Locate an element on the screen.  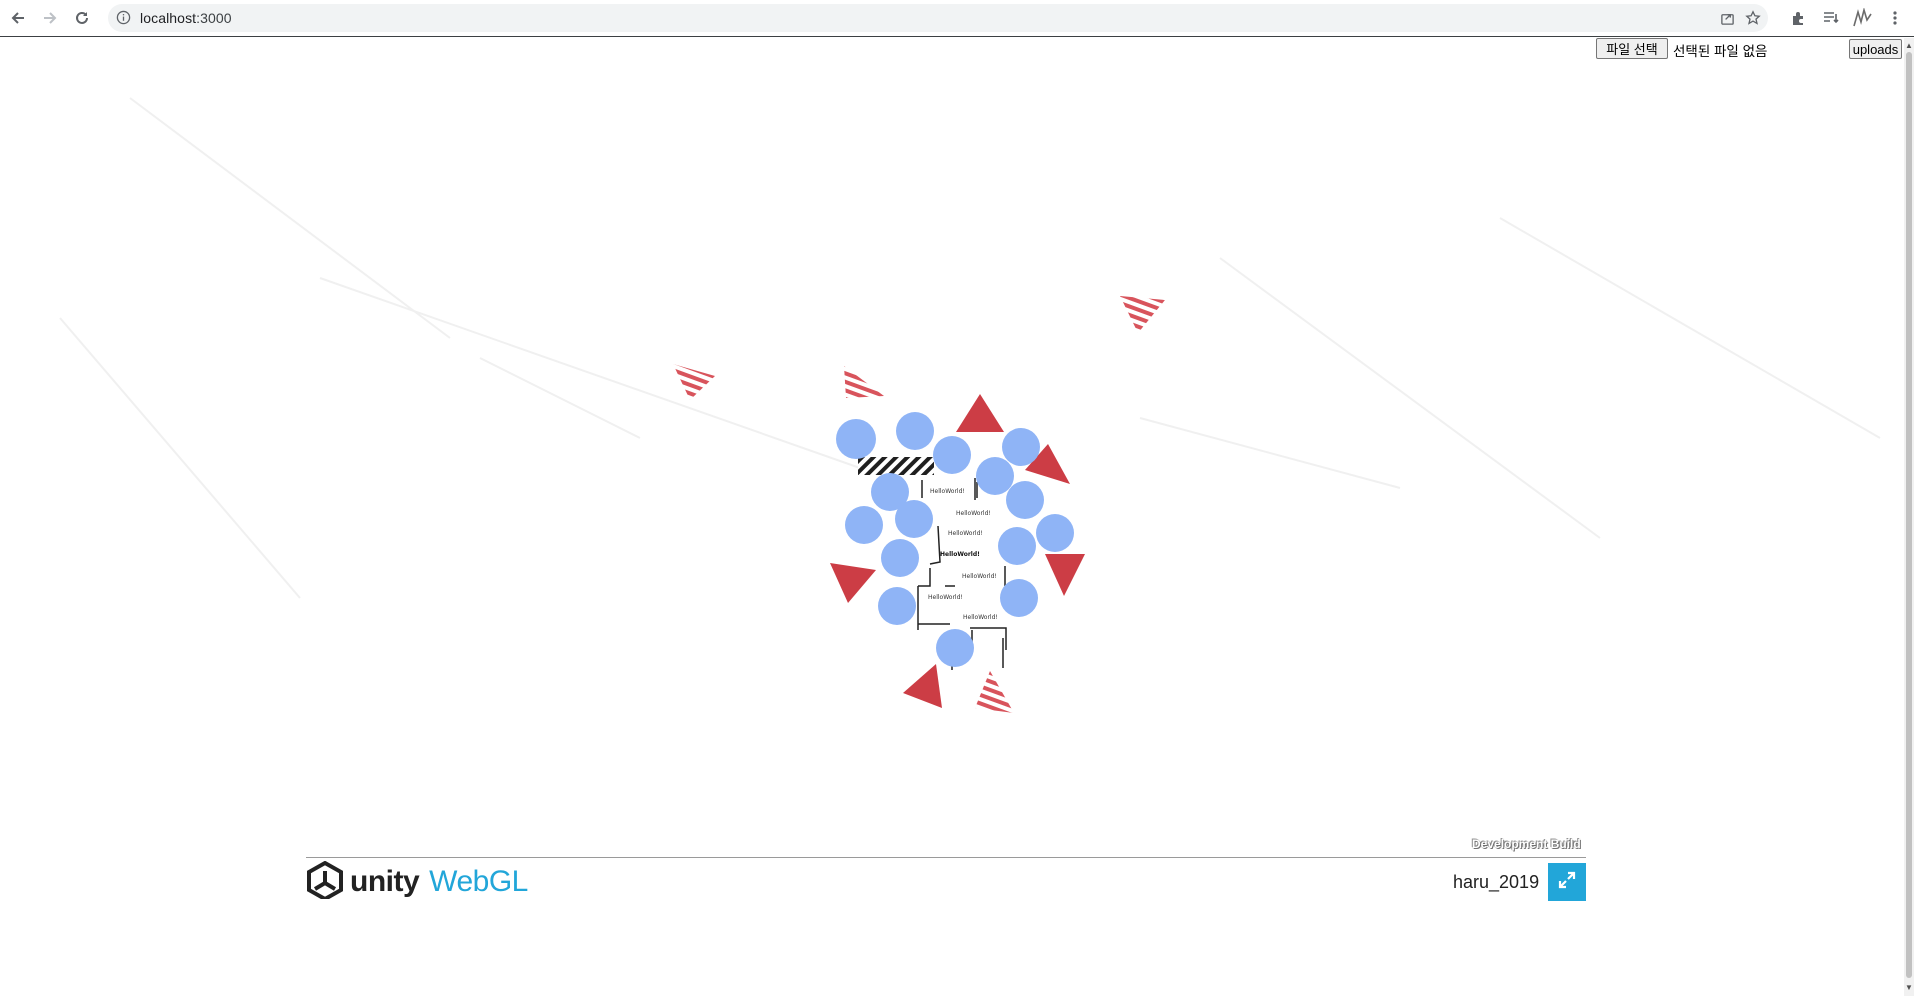
unity-wordmark: unity is located at coordinates (385, 881).